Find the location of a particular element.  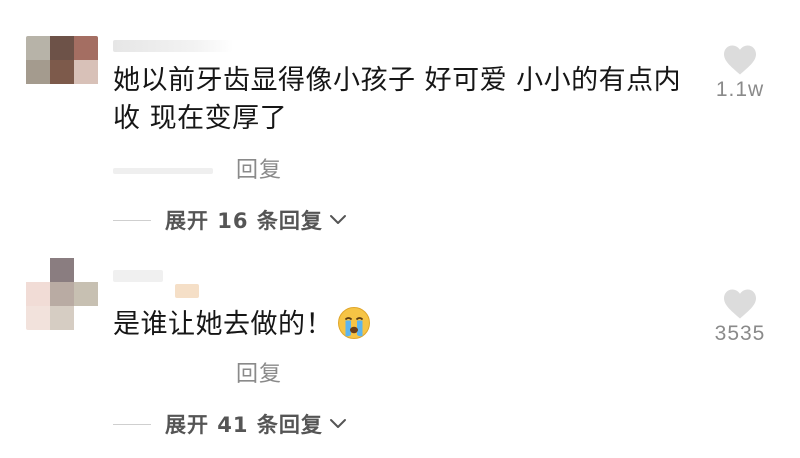

expand-replies-label: 展开 16 条回复 is located at coordinates (244, 221).